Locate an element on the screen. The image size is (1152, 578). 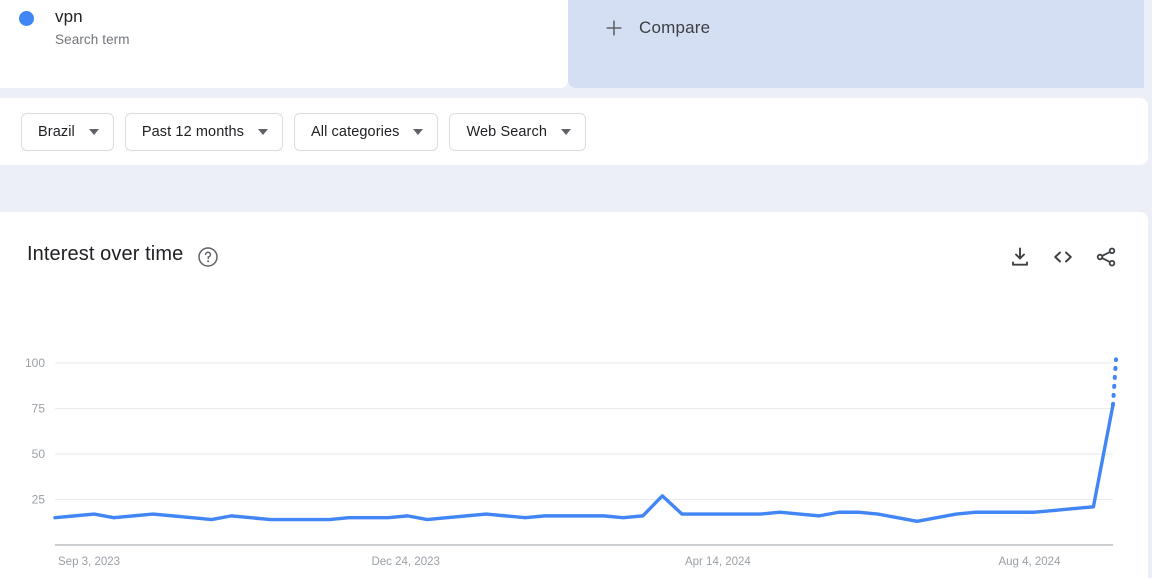
x-axis-tick: Dec 24, 2023 is located at coordinates (405, 562).